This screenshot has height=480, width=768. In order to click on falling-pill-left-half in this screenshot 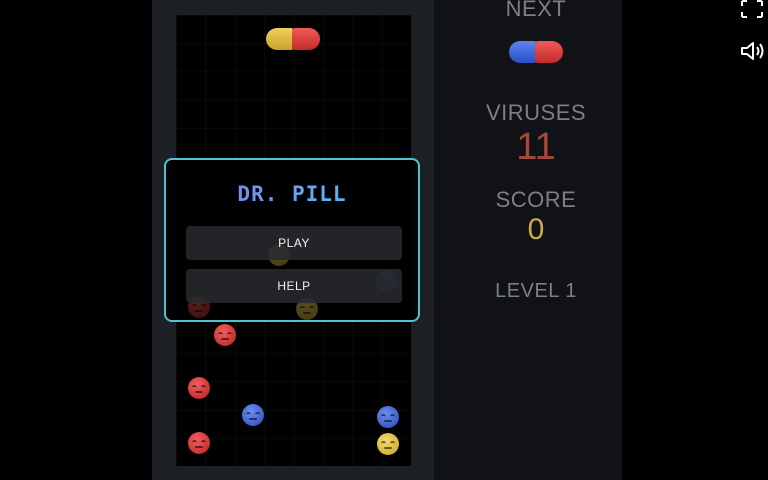, I will do `click(280, 39)`.